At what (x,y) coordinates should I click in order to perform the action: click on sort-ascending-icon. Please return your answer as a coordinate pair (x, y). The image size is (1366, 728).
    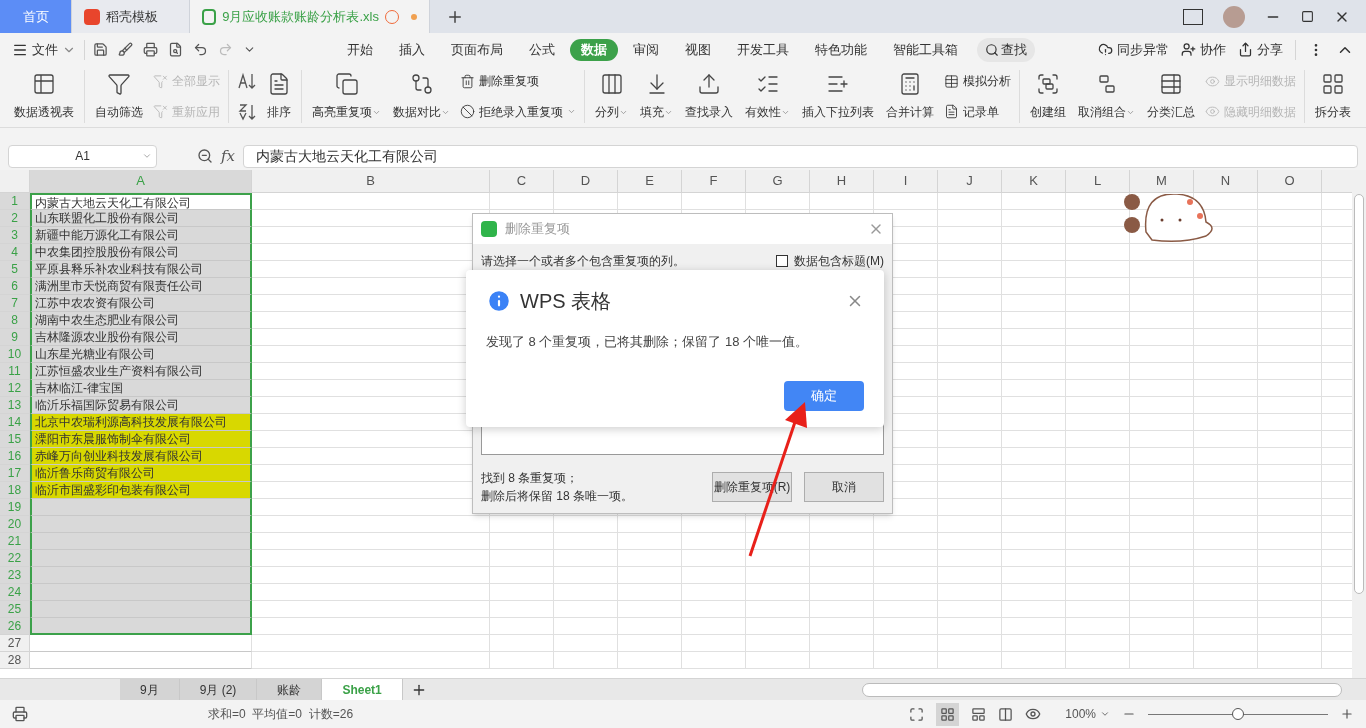
    Looking at the image, I should click on (247, 81).